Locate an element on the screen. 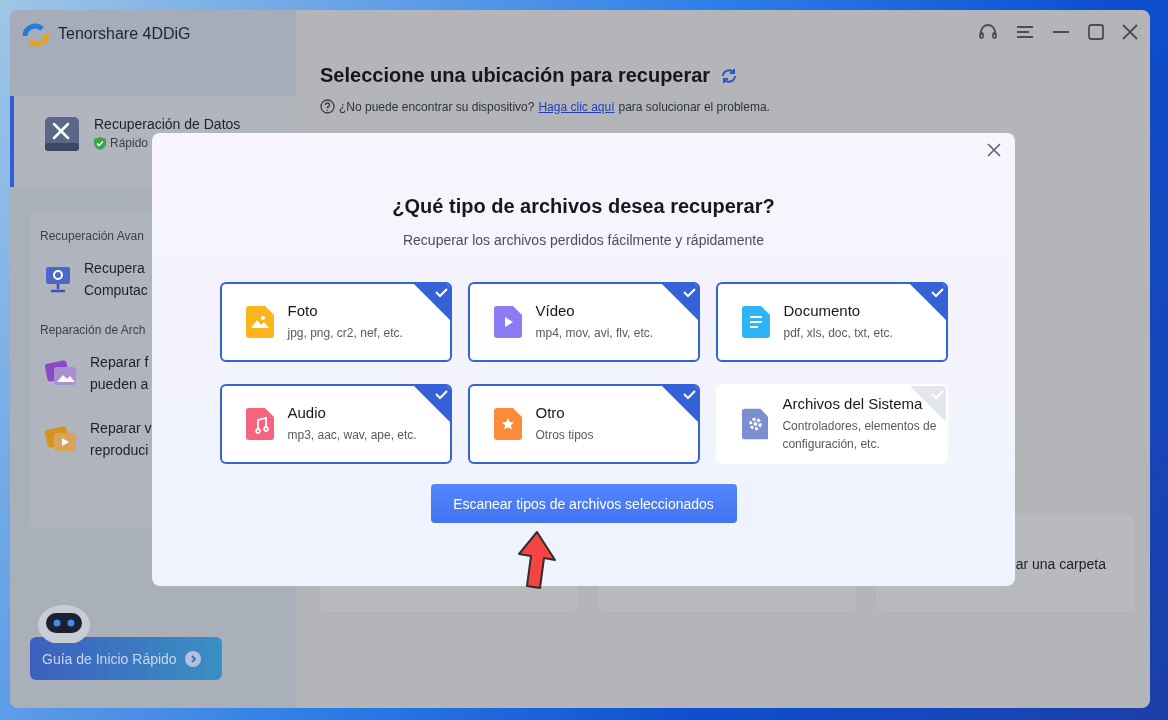 The width and height of the screenshot is (1168, 720). app-logo-icon is located at coordinates (36, 35).